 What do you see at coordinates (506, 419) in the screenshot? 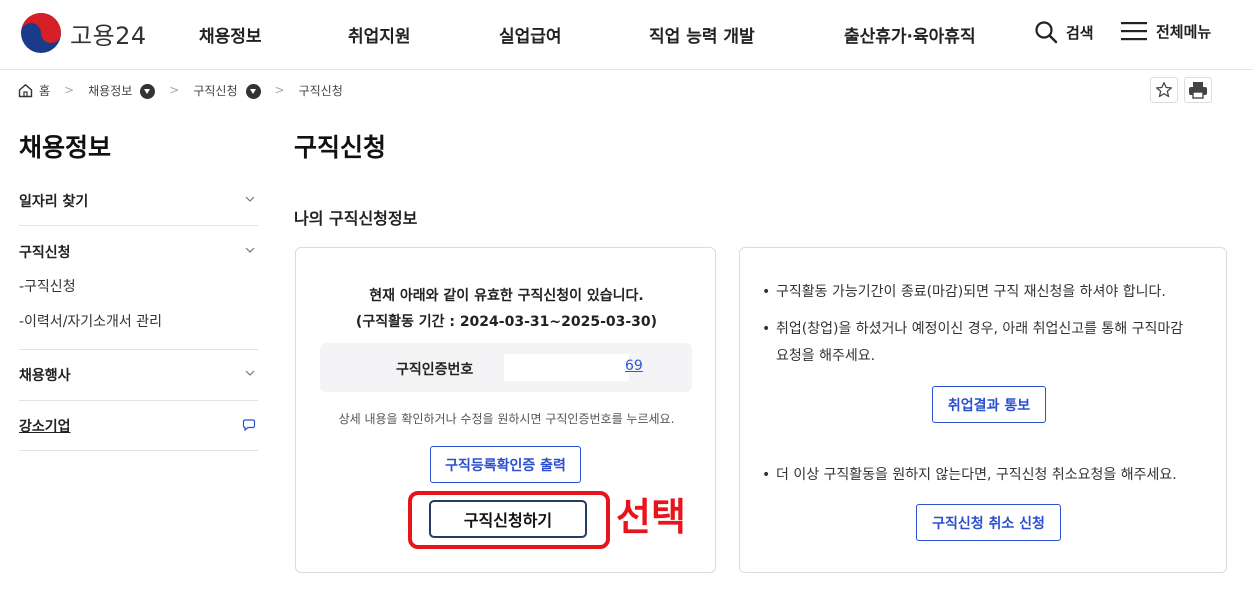
I see `help-text: 상세 내용을 확인하거나 수정을 원하시면 구직인증번호를 누르세요.` at bounding box center [506, 419].